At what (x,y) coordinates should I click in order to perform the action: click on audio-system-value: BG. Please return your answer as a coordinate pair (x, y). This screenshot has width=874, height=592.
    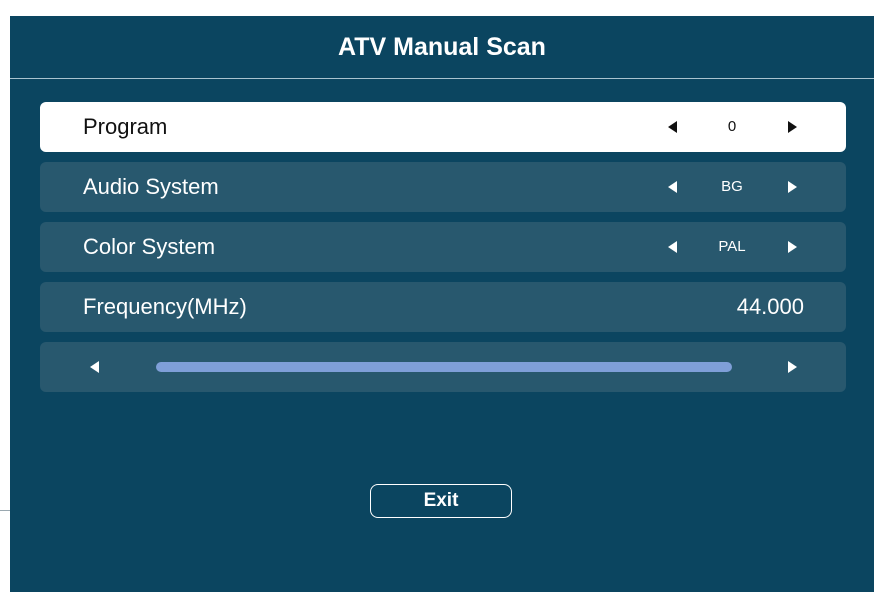
    Looking at the image, I should click on (732, 186).